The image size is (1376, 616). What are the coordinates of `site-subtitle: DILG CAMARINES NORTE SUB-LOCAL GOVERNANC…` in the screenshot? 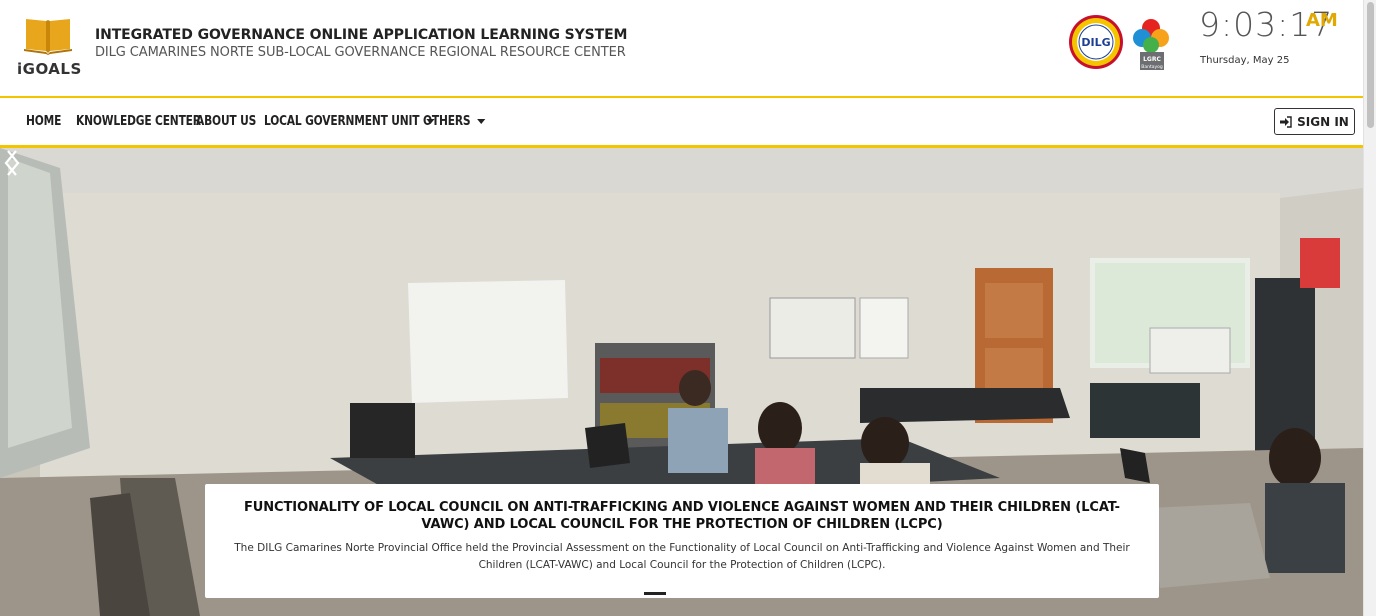 It's located at (360, 52).